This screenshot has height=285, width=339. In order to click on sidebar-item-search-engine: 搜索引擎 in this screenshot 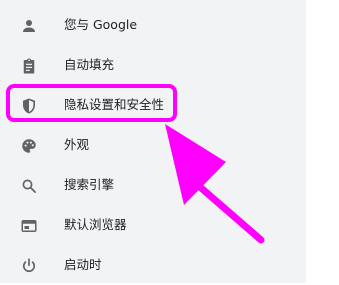, I will do `click(153, 185)`.